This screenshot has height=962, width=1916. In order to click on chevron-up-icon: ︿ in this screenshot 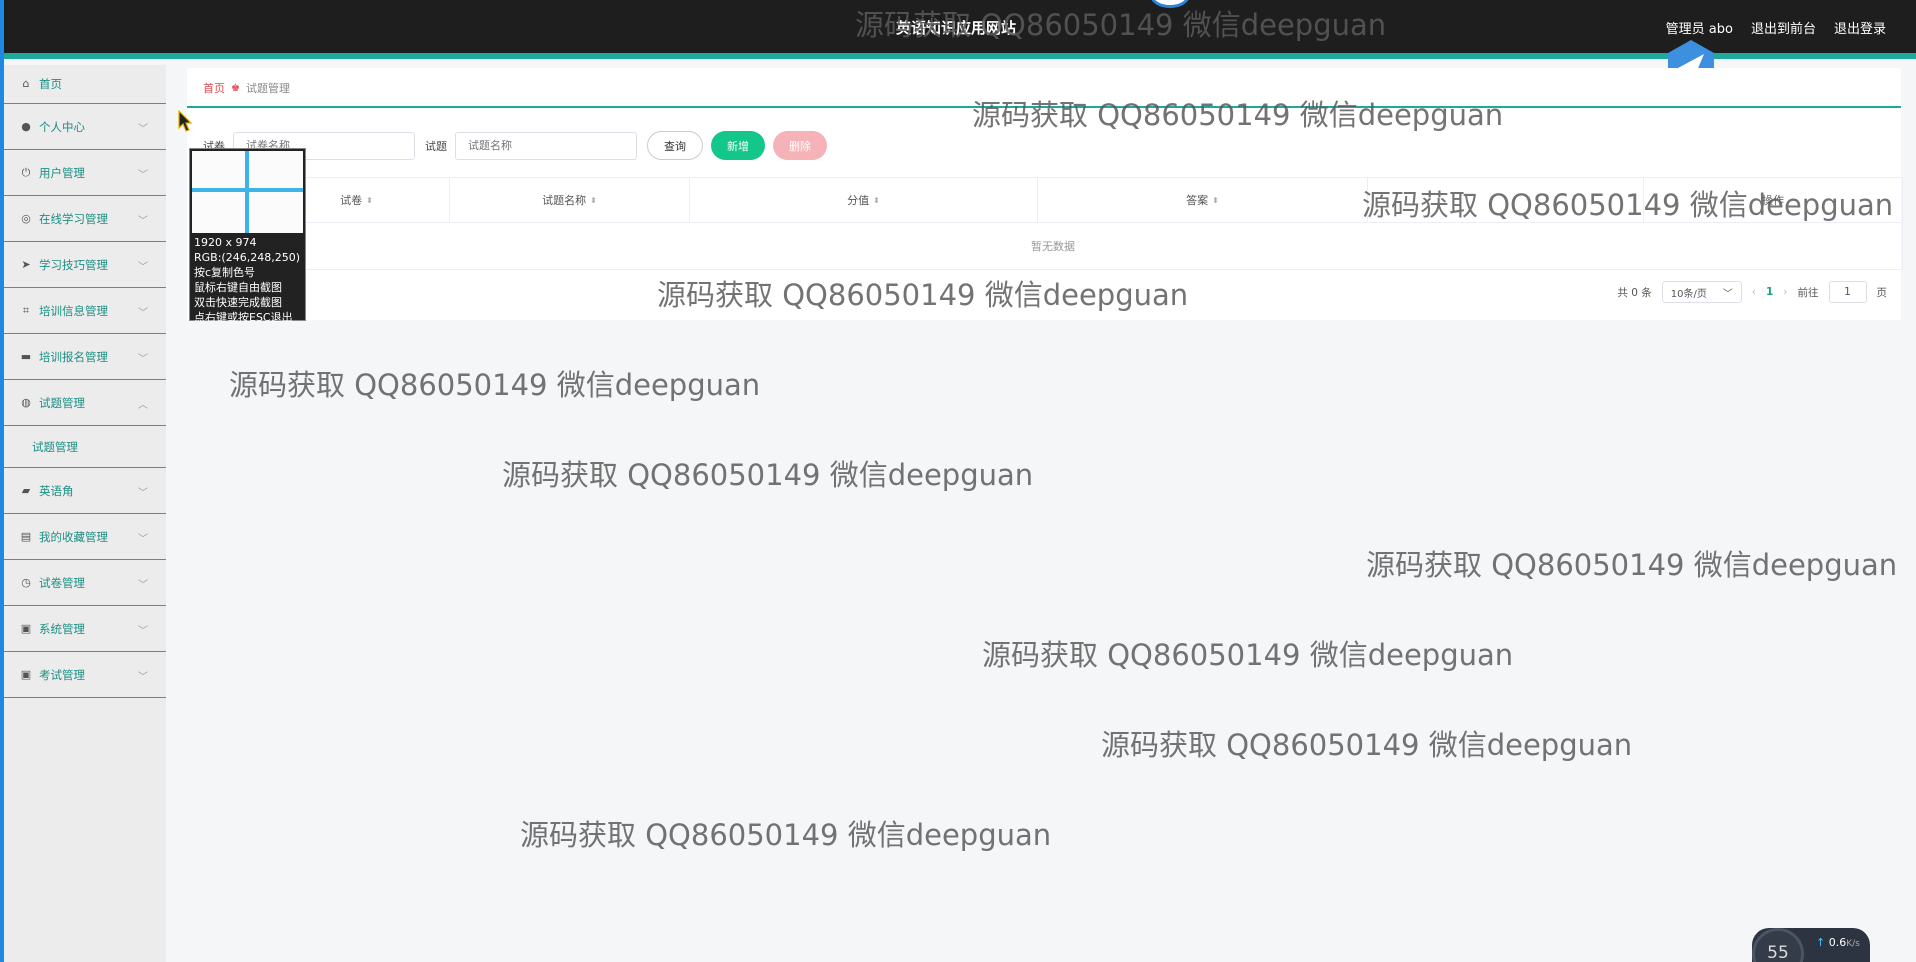, I will do `click(143, 405)`.